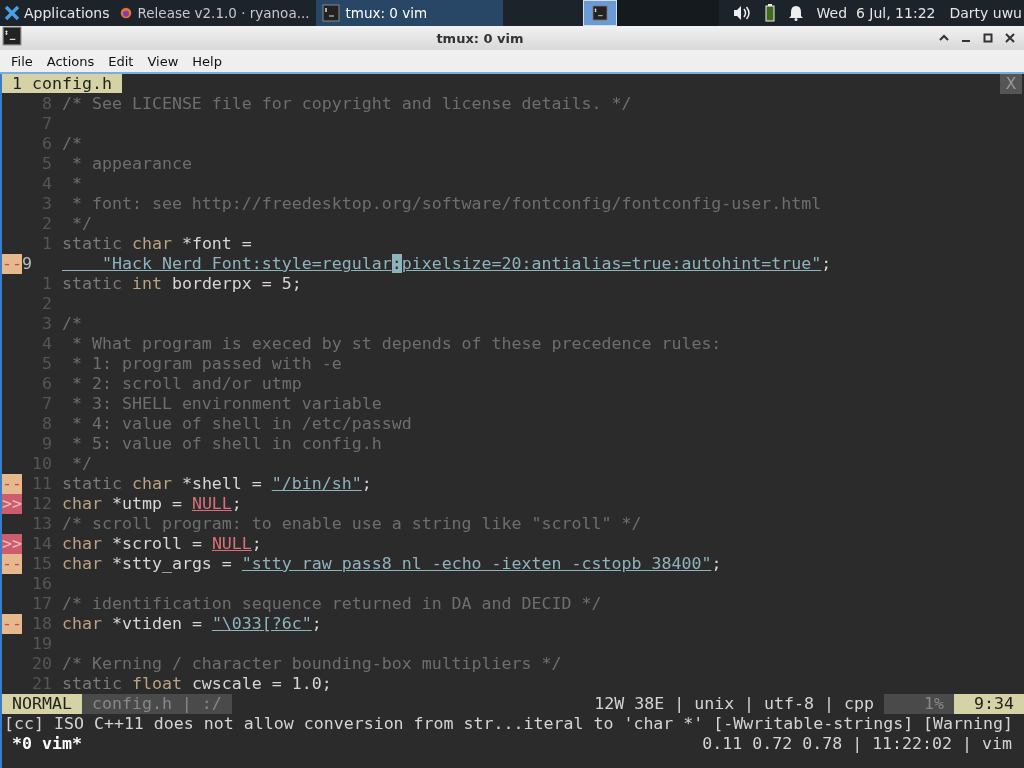  Describe the element at coordinates (985, 13) in the screenshot. I see `user-name: Darty uwu` at that location.